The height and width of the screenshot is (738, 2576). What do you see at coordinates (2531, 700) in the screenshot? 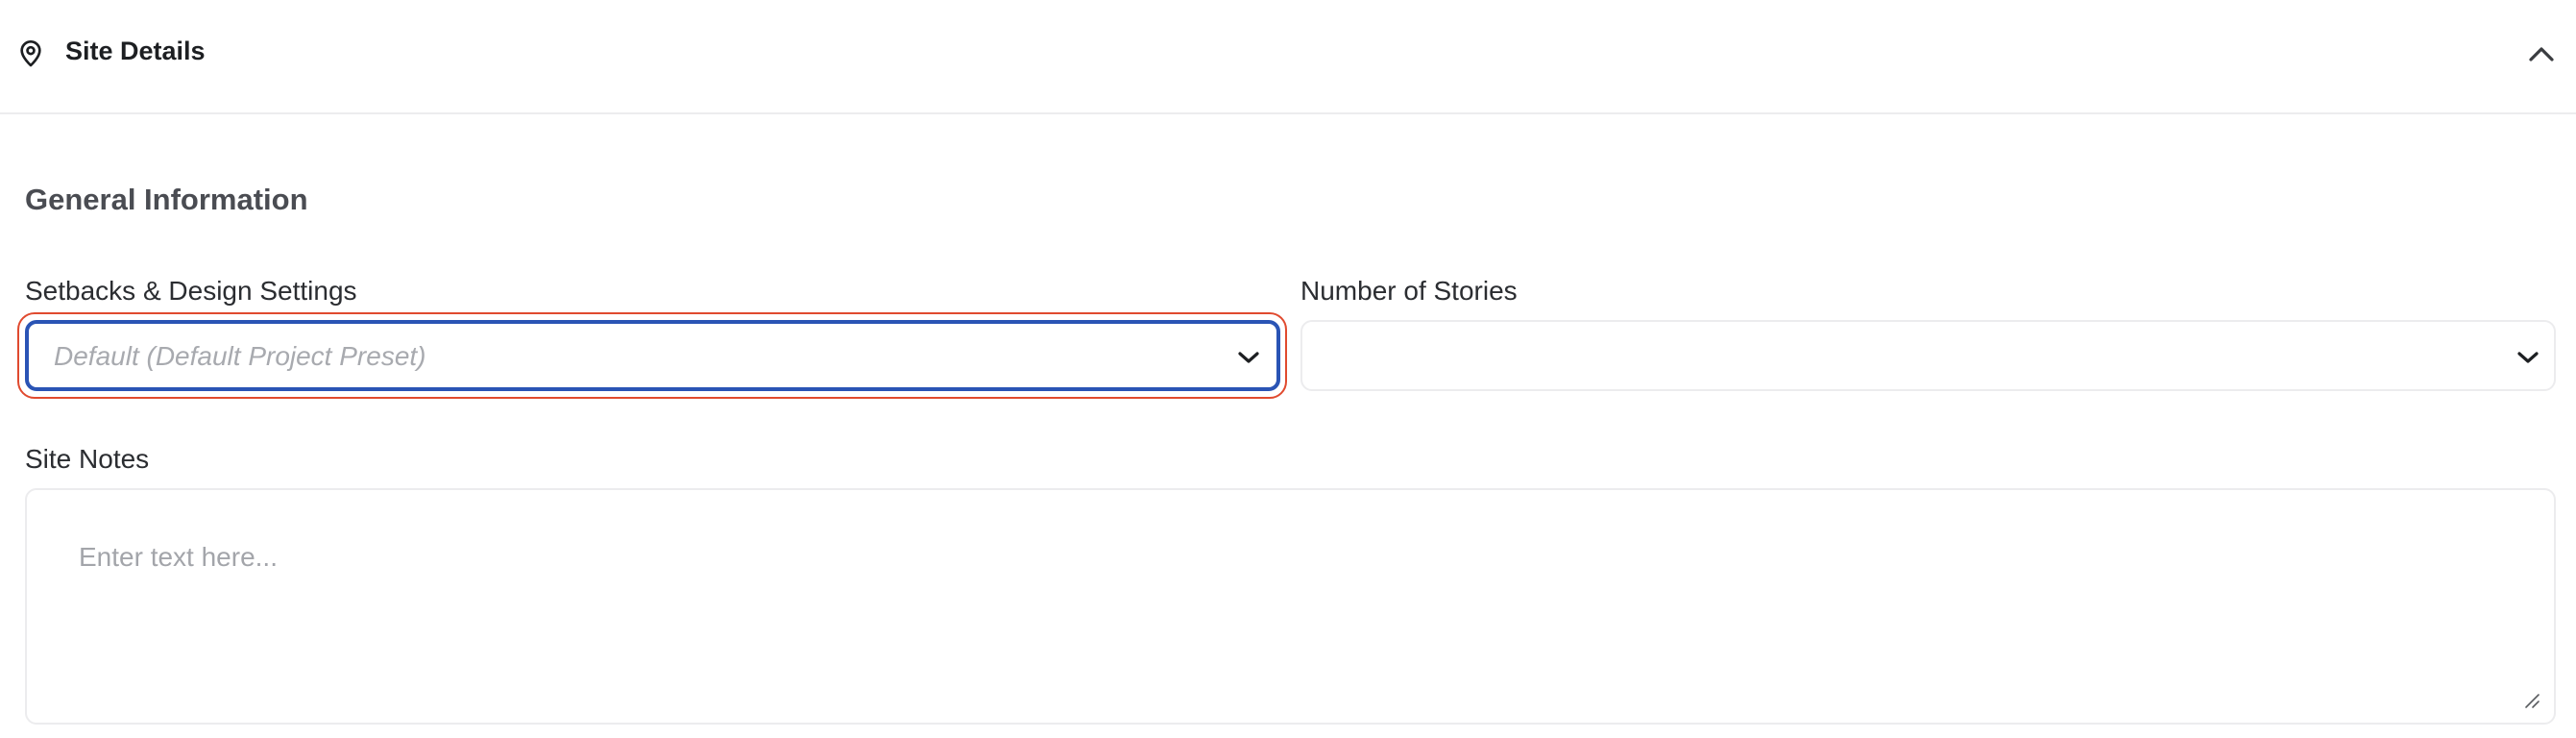
I see `resize-handle-icon` at bounding box center [2531, 700].